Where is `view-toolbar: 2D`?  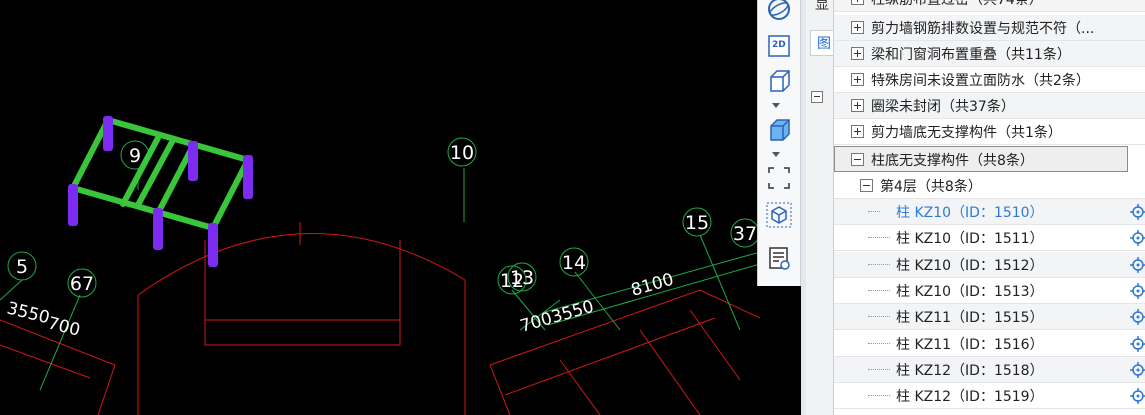 view-toolbar: 2D is located at coordinates (779, 143).